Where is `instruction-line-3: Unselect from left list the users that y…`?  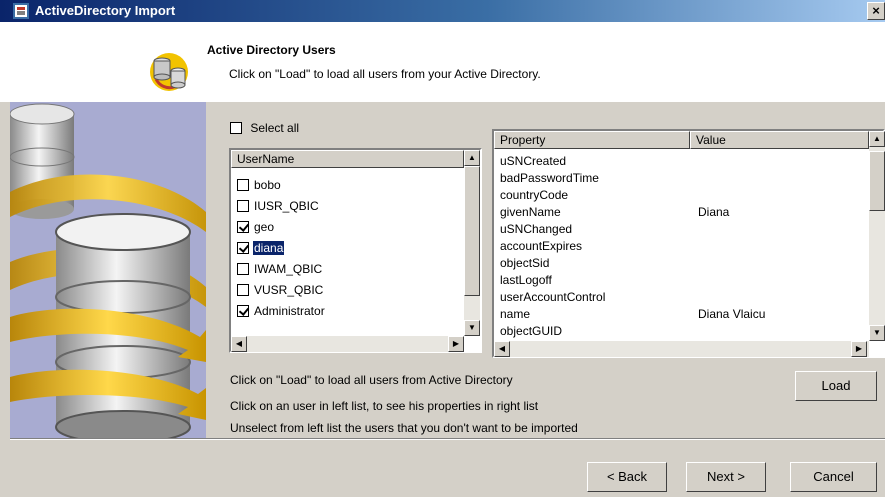
instruction-line-3: Unselect from left list the users that y… is located at coordinates (404, 428).